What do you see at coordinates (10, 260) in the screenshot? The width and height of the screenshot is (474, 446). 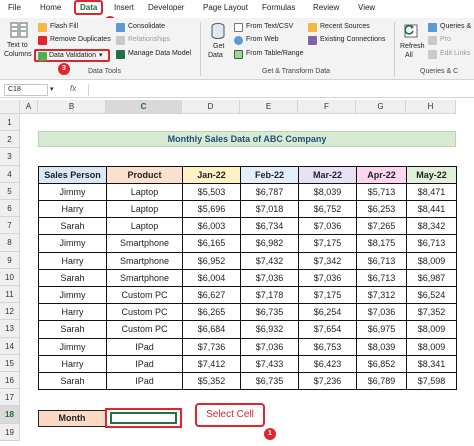 I see `row-header-9: 9` at bounding box center [10, 260].